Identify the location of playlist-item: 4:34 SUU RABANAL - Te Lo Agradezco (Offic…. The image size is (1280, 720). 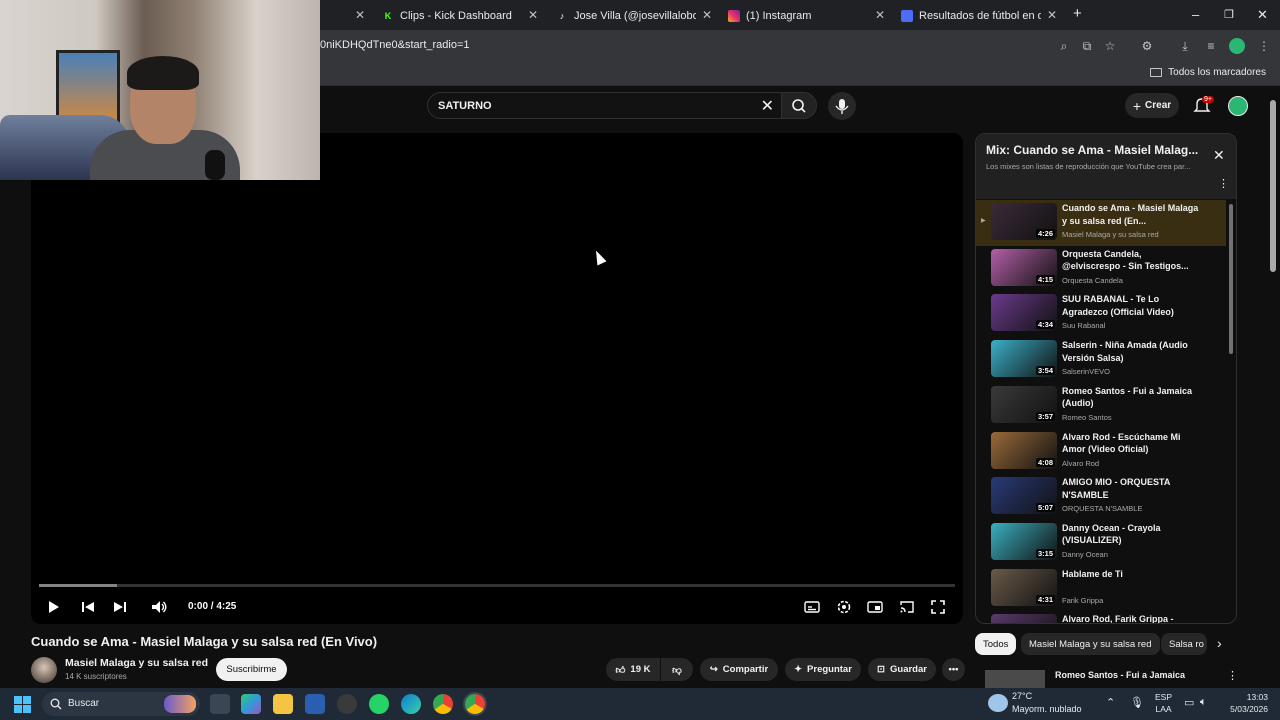
(1101, 314).